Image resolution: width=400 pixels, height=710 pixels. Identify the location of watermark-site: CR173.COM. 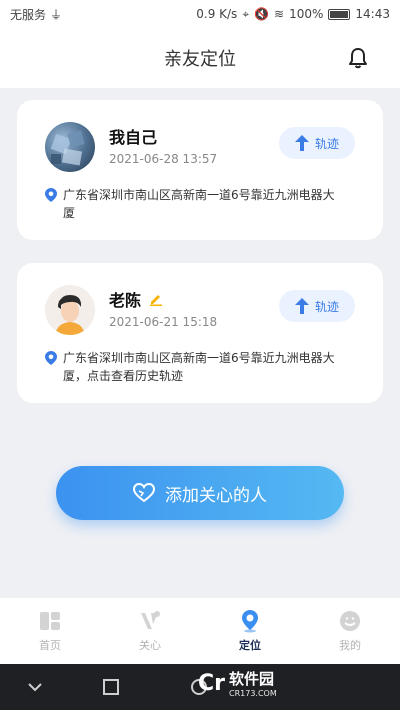
(253, 693).